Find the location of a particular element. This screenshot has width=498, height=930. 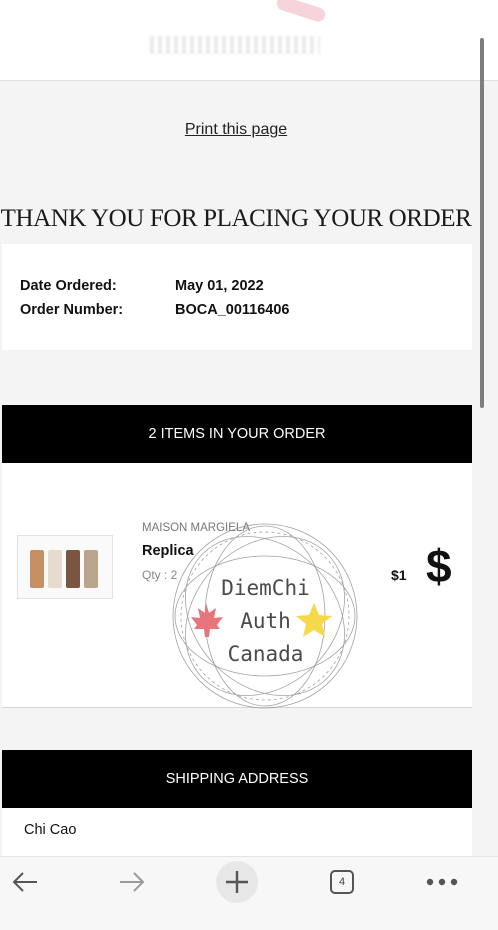

browser-top-area is located at coordinates (249, 40).